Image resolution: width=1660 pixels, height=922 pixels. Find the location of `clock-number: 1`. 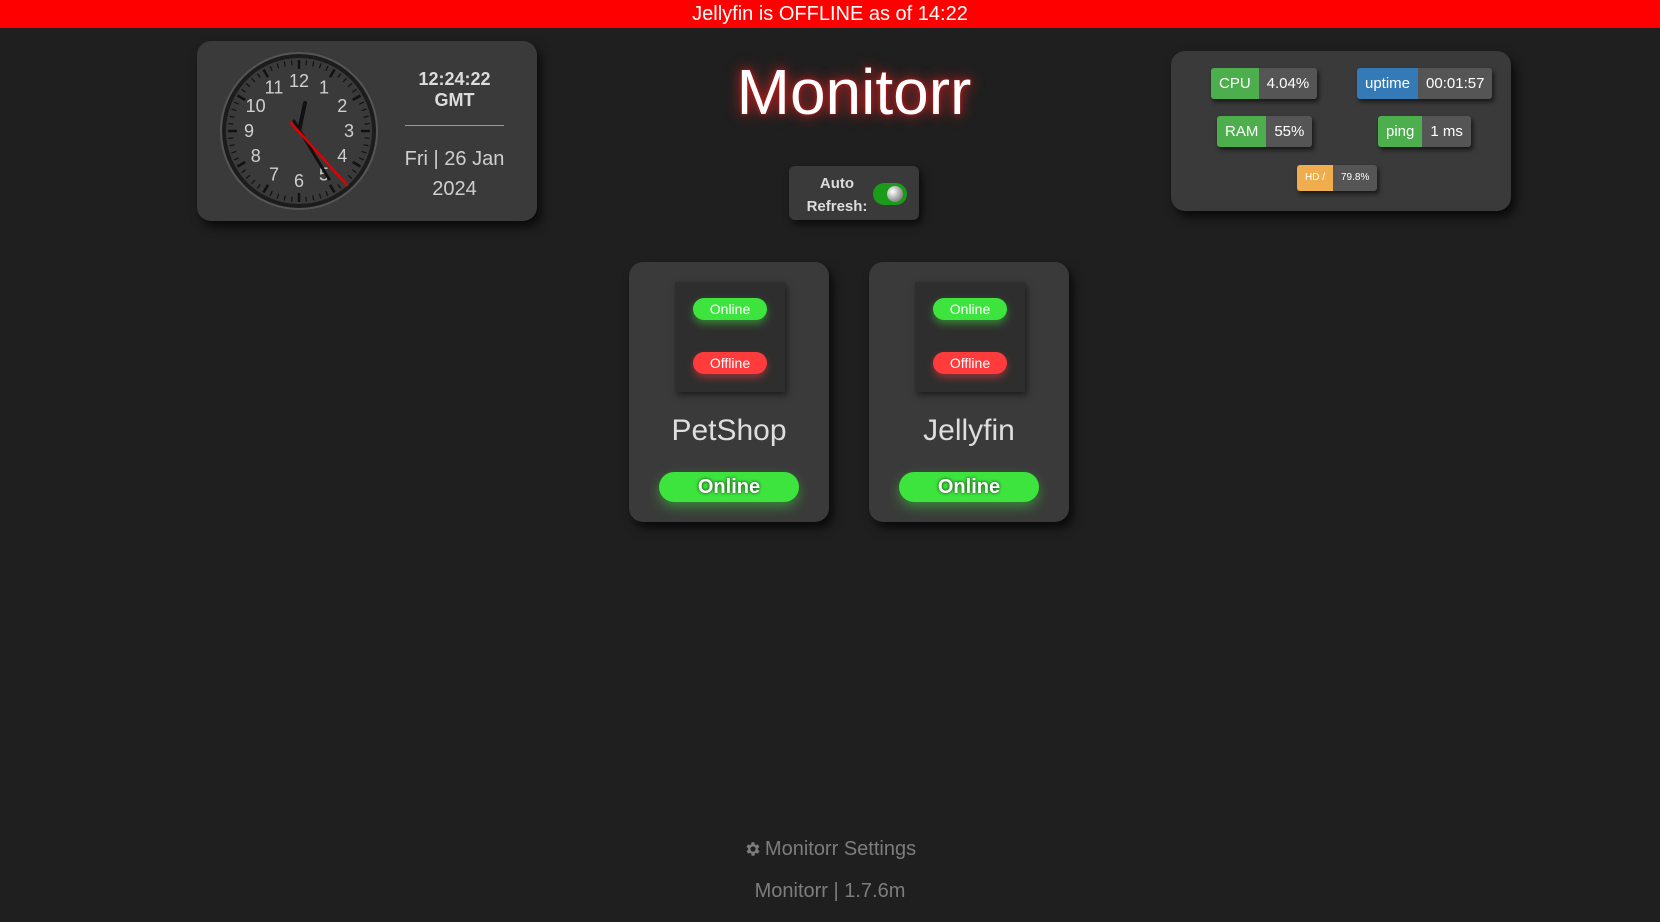

clock-number: 1 is located at coordinates (324, 88).